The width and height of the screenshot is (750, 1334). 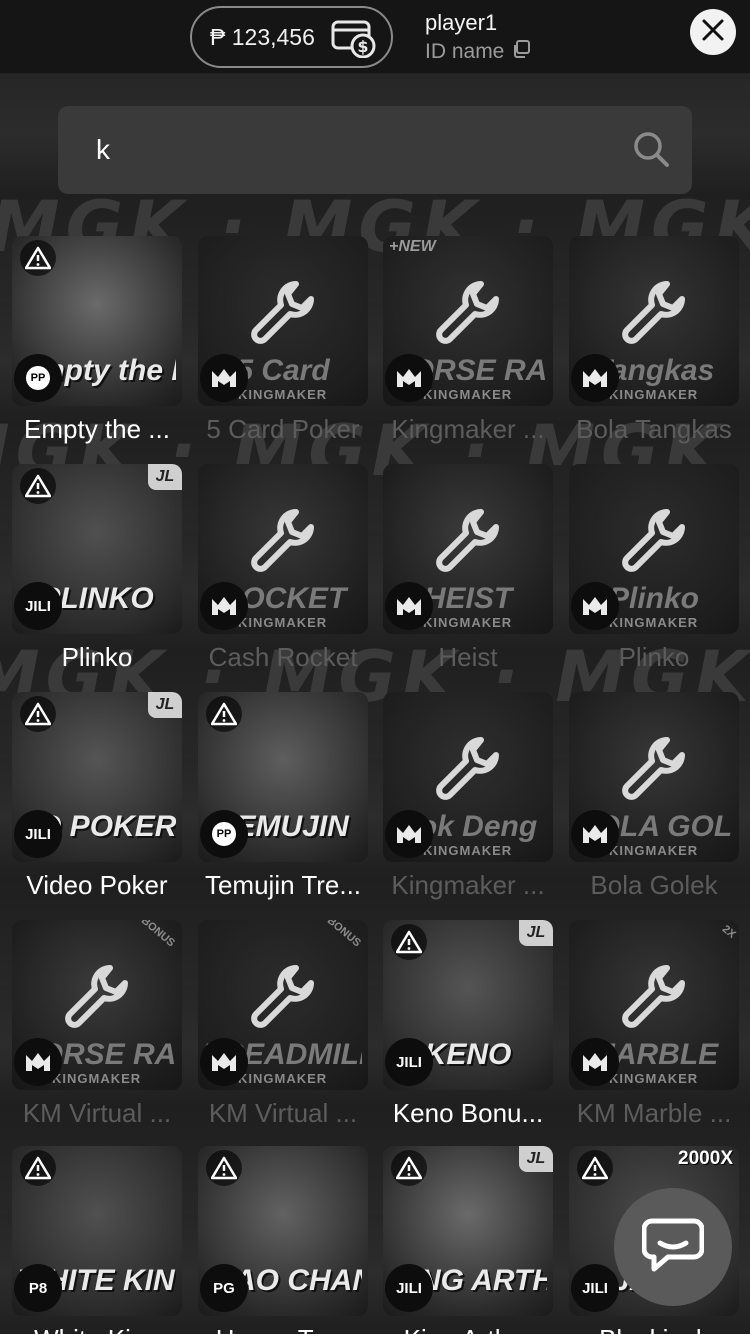 I want to click on game-tile: TEMUJIN PP, so click(x=283, y=777).